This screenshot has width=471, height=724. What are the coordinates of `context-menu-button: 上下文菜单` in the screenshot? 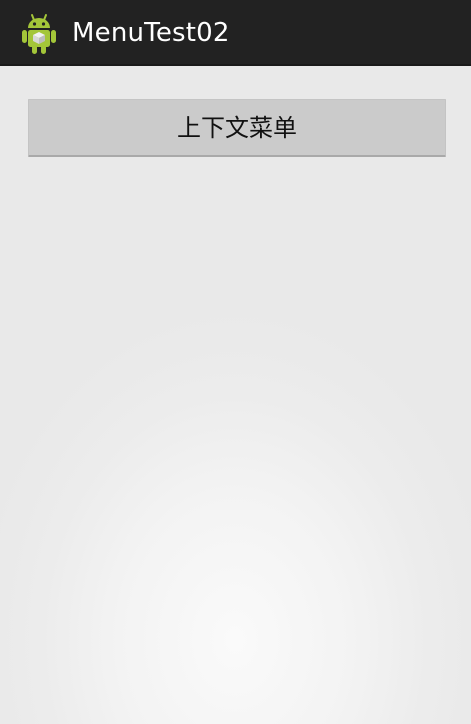 It's located at (237, 128).